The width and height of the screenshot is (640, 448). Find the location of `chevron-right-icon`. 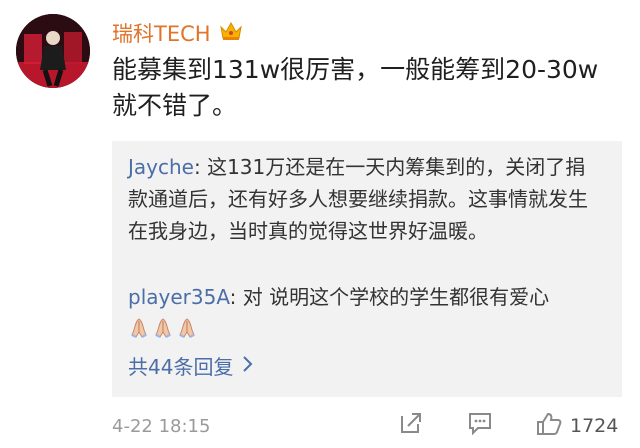

chevron-right-icon is located at coordinates (248, 367).